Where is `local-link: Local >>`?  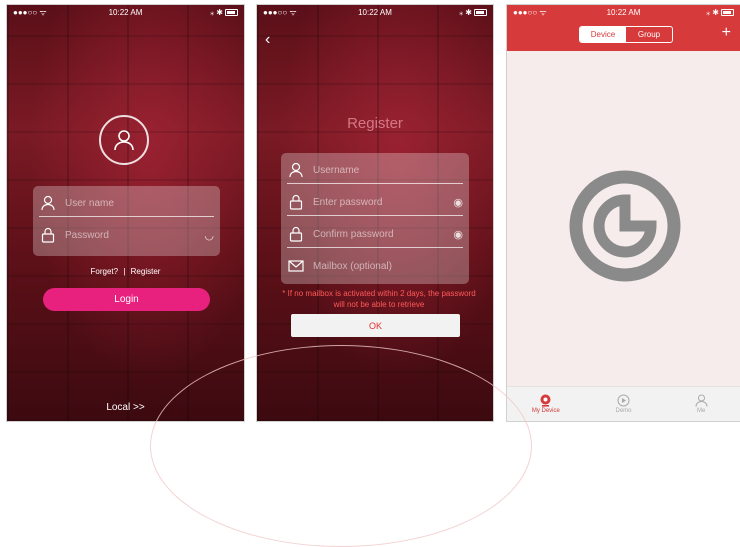 local-link: Local >> is located at coordinates (125, 407).